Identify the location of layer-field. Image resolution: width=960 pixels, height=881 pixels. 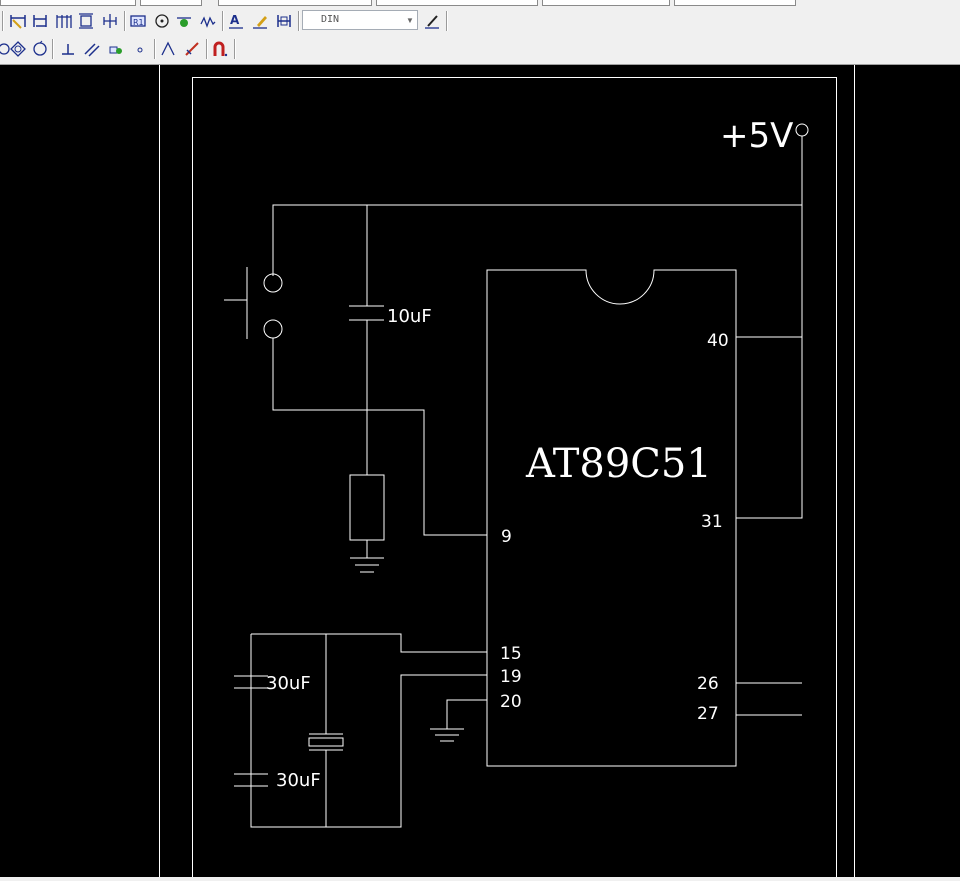
(68, 3).